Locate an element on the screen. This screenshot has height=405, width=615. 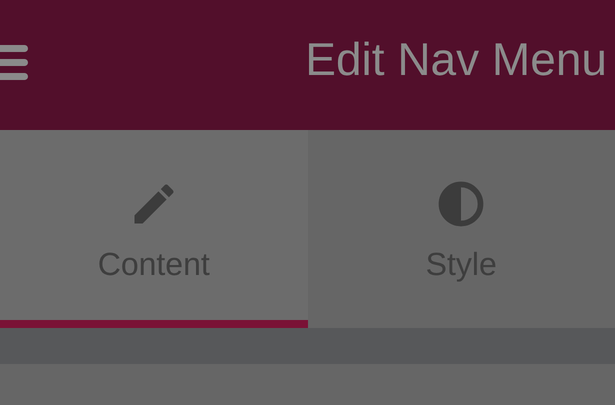
menu-icon is located at coordinates (15, 63).